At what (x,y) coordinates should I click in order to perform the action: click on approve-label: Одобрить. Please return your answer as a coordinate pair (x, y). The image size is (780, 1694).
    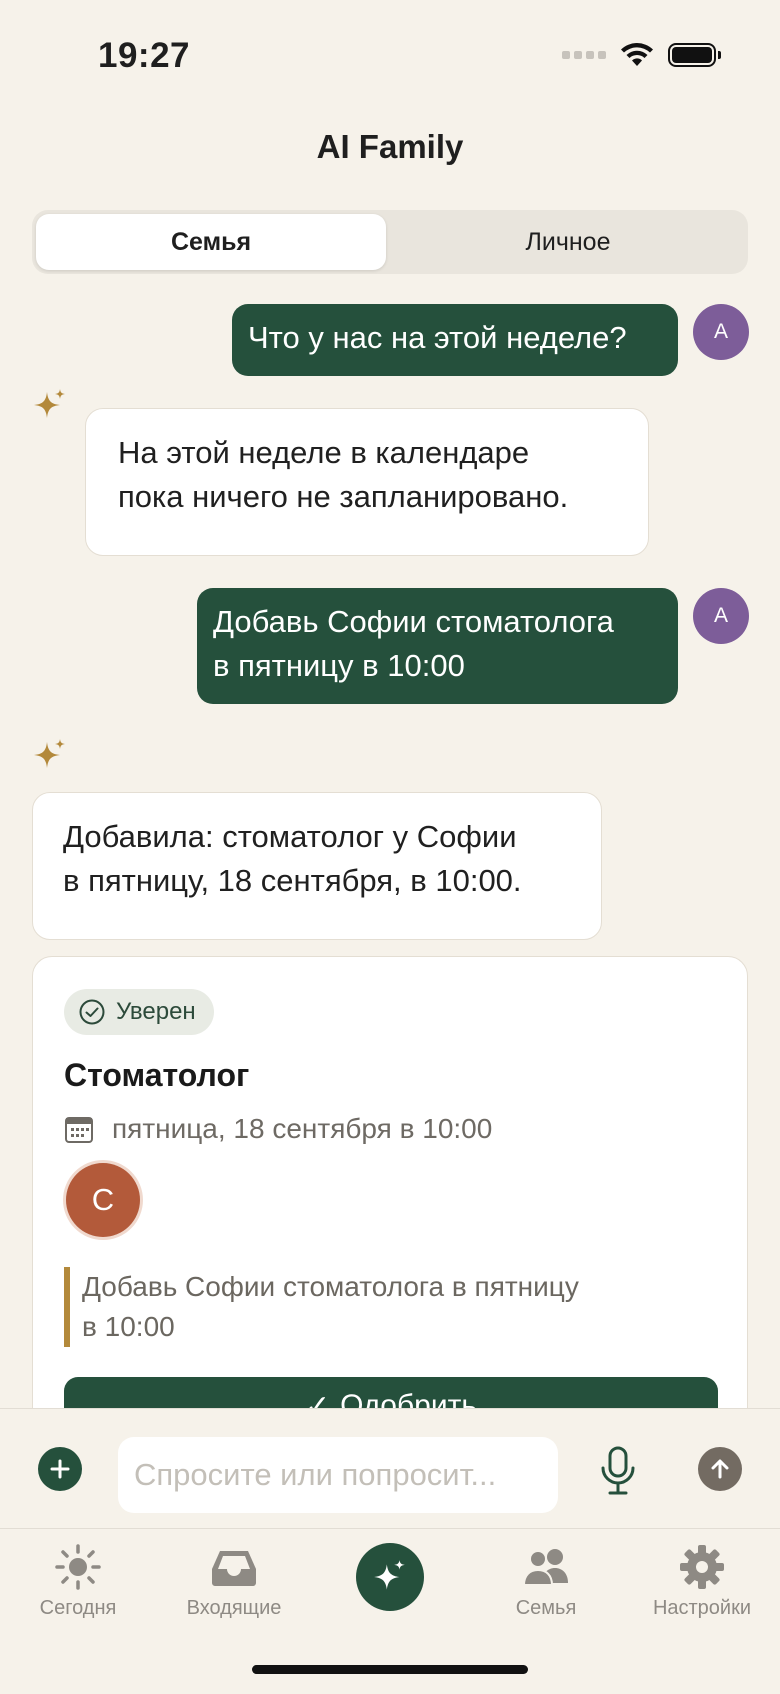
    Looking at the image, I should click on (408, 1398).